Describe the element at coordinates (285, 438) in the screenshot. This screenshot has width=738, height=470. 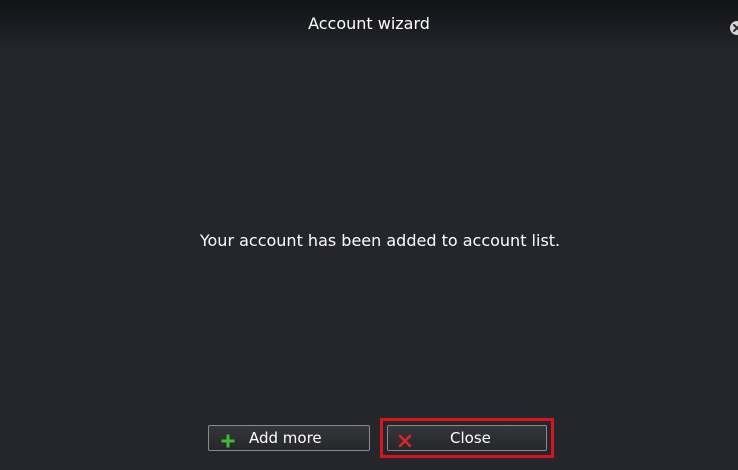
I see `add-more-label: Add more` at that location.